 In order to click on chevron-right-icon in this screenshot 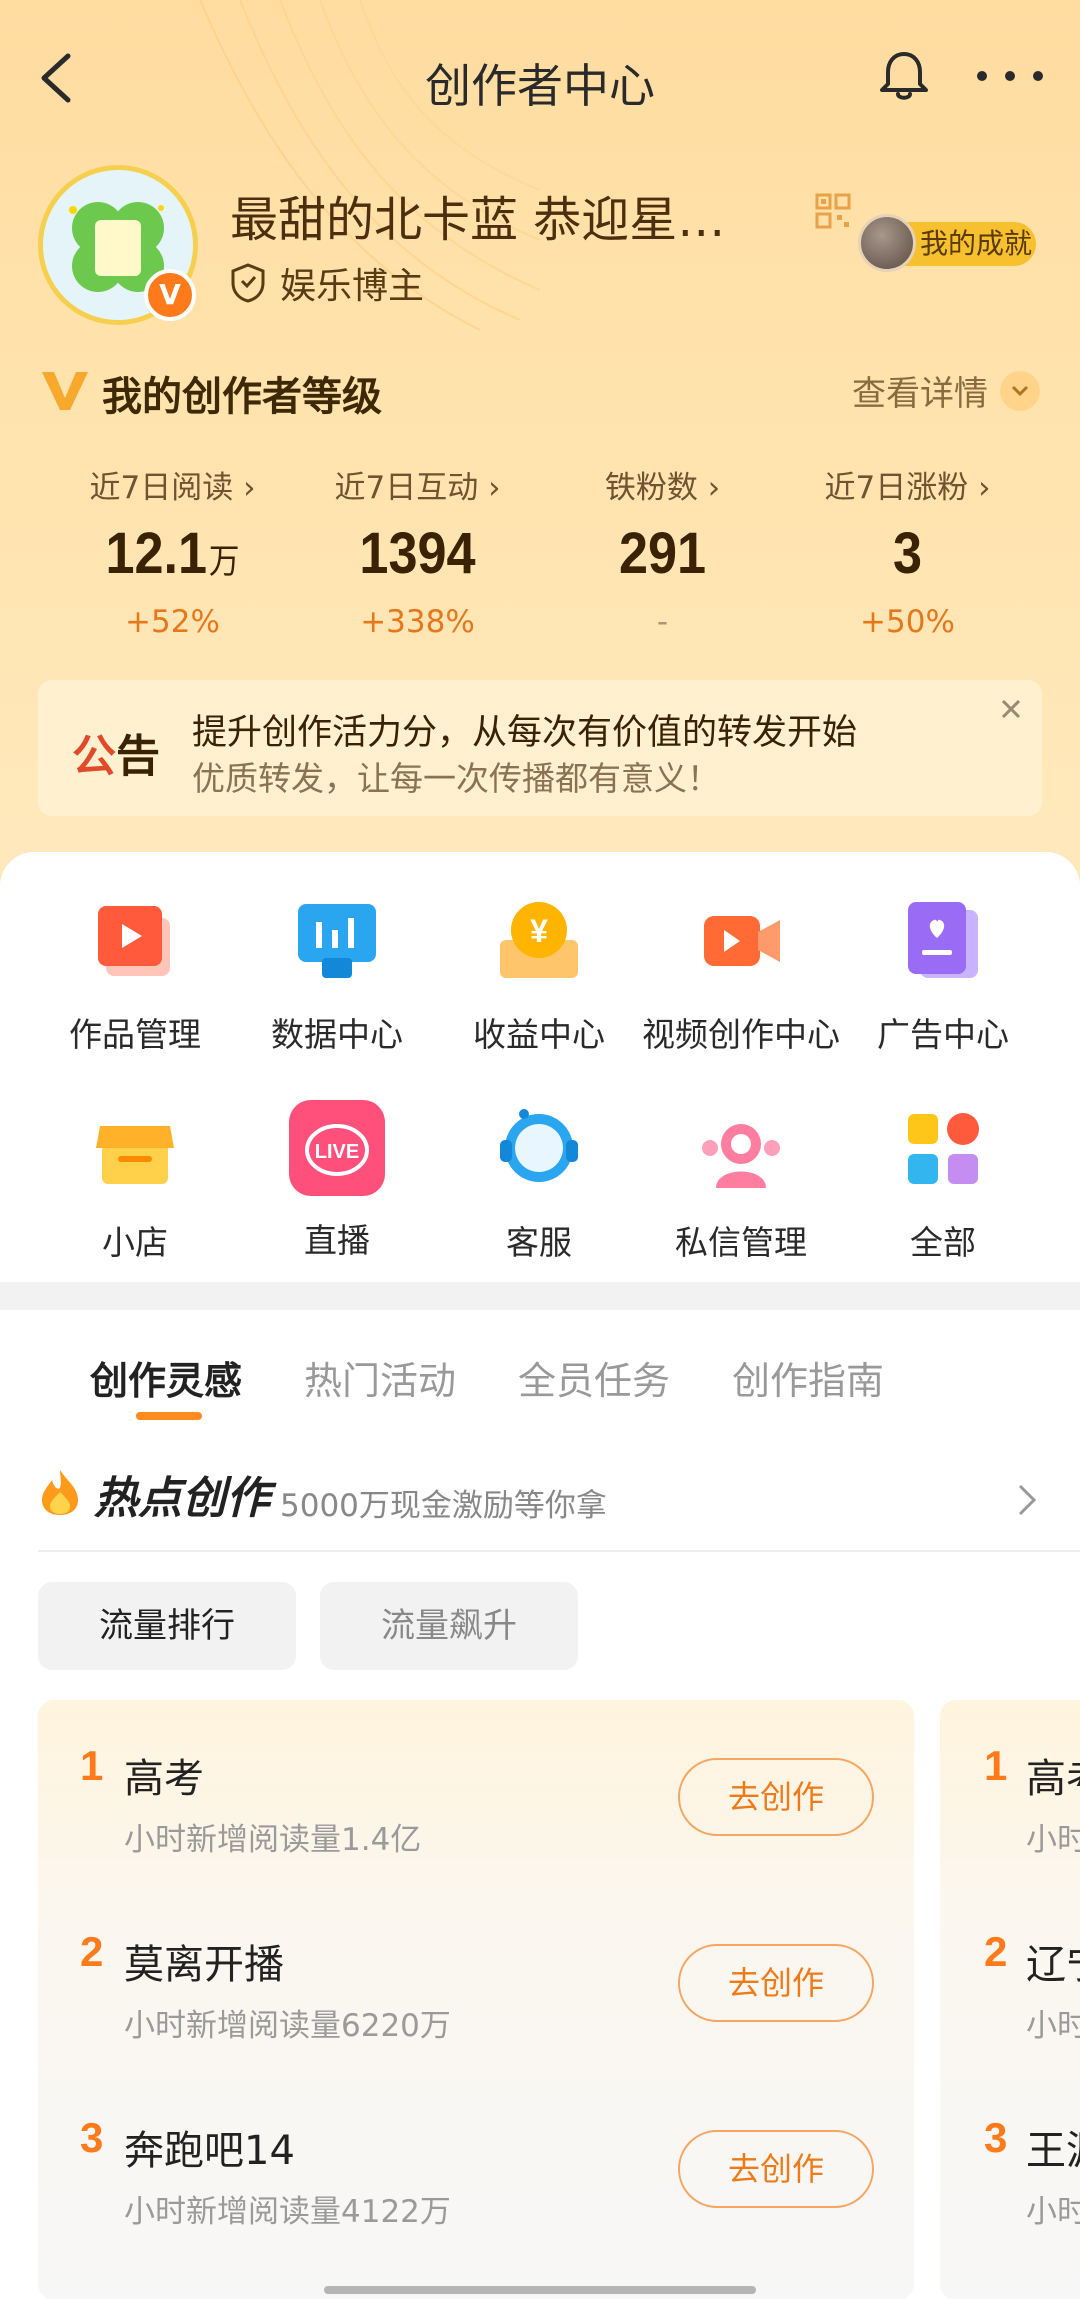, I will do `click(1027, 1500)`.